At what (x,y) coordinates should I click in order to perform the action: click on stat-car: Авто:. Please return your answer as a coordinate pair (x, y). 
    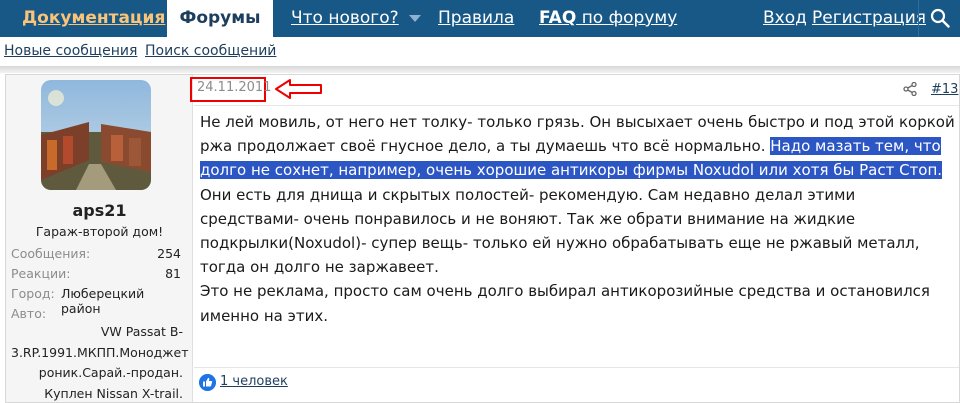
    Looking at the image, I should click on (29, 313).